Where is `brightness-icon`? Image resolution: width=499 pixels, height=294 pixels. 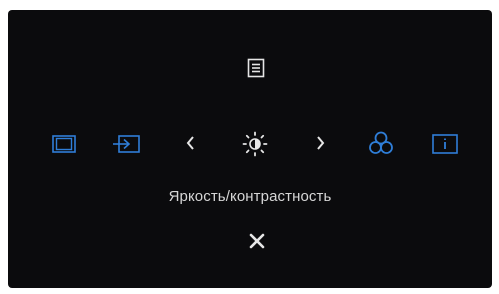 brightness-icon is located at coordinates (255, 144).